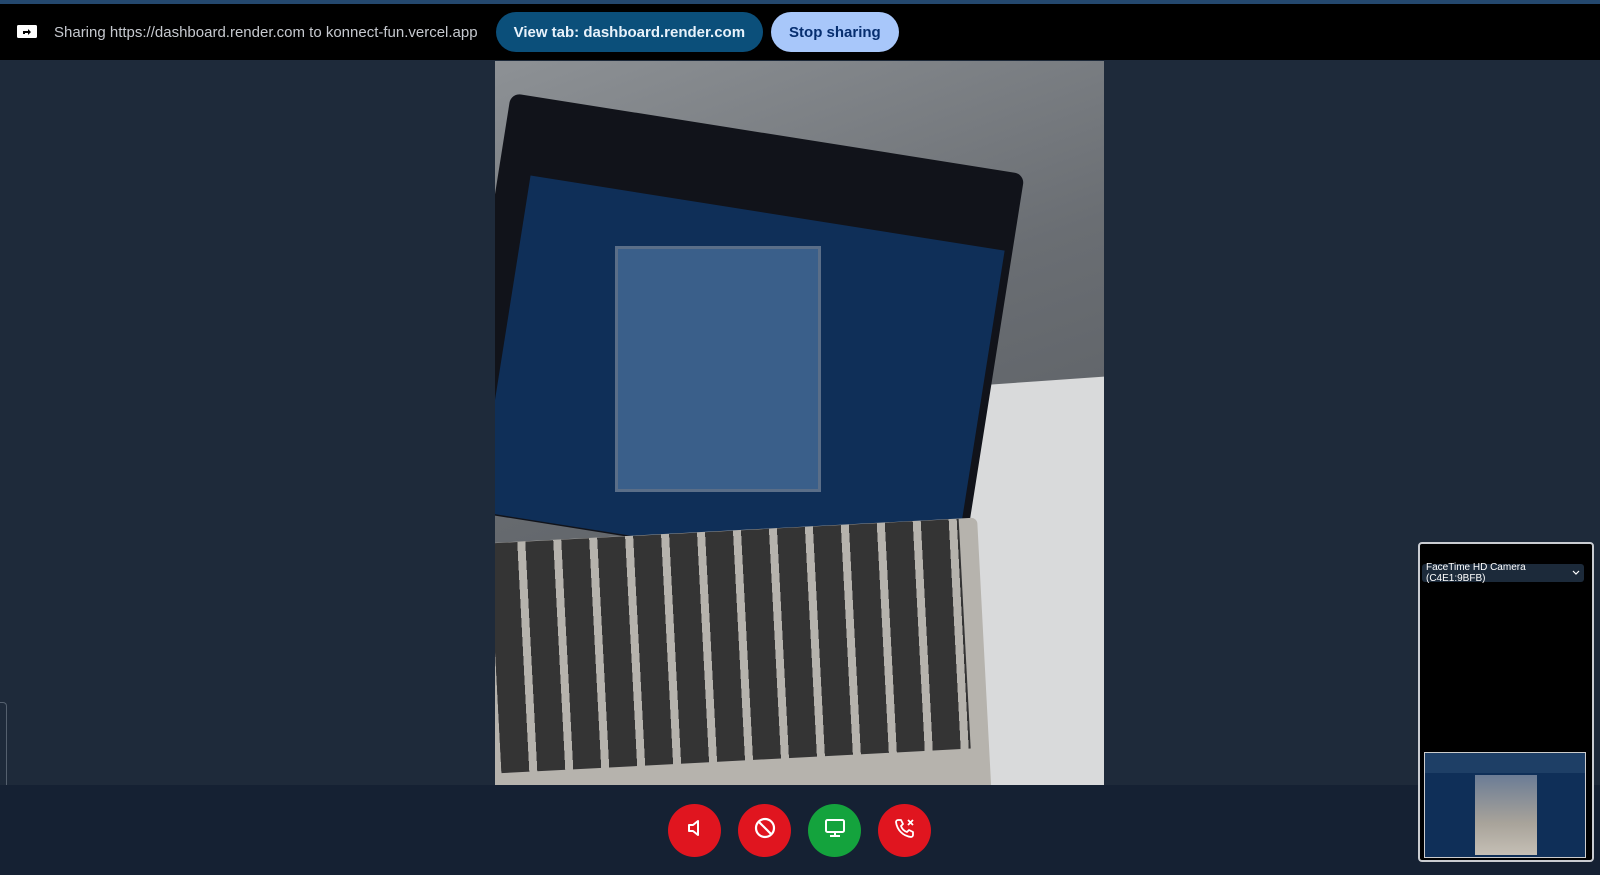 The image size is (1600, 875). I want to click on share-screen-button, so click(834, 830).